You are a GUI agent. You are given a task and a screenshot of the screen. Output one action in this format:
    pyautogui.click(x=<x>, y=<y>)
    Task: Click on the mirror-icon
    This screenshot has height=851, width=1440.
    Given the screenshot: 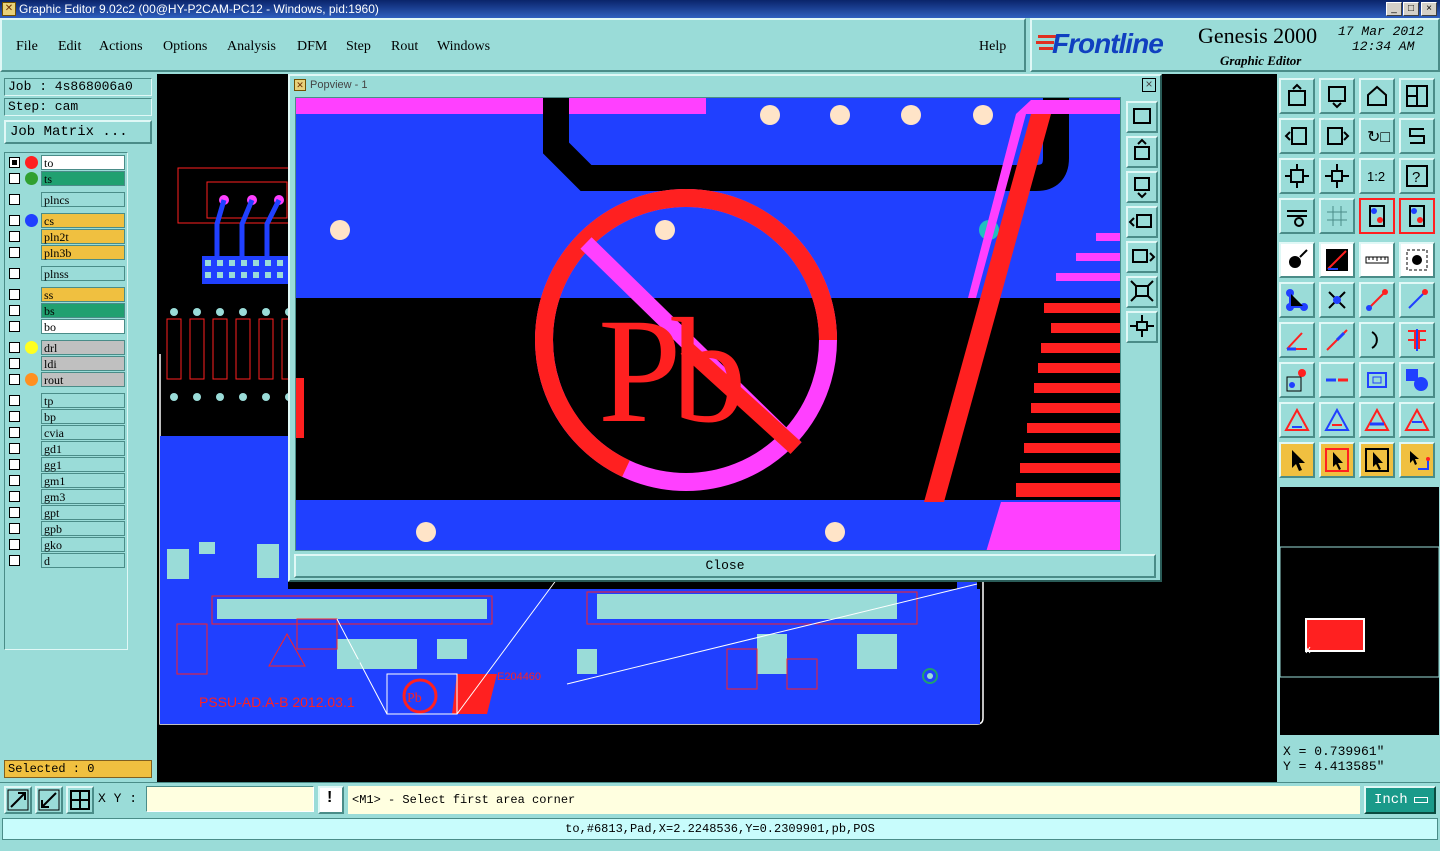 What is the action you would take?
    pyautogui.click(x=1417, y=340)
    